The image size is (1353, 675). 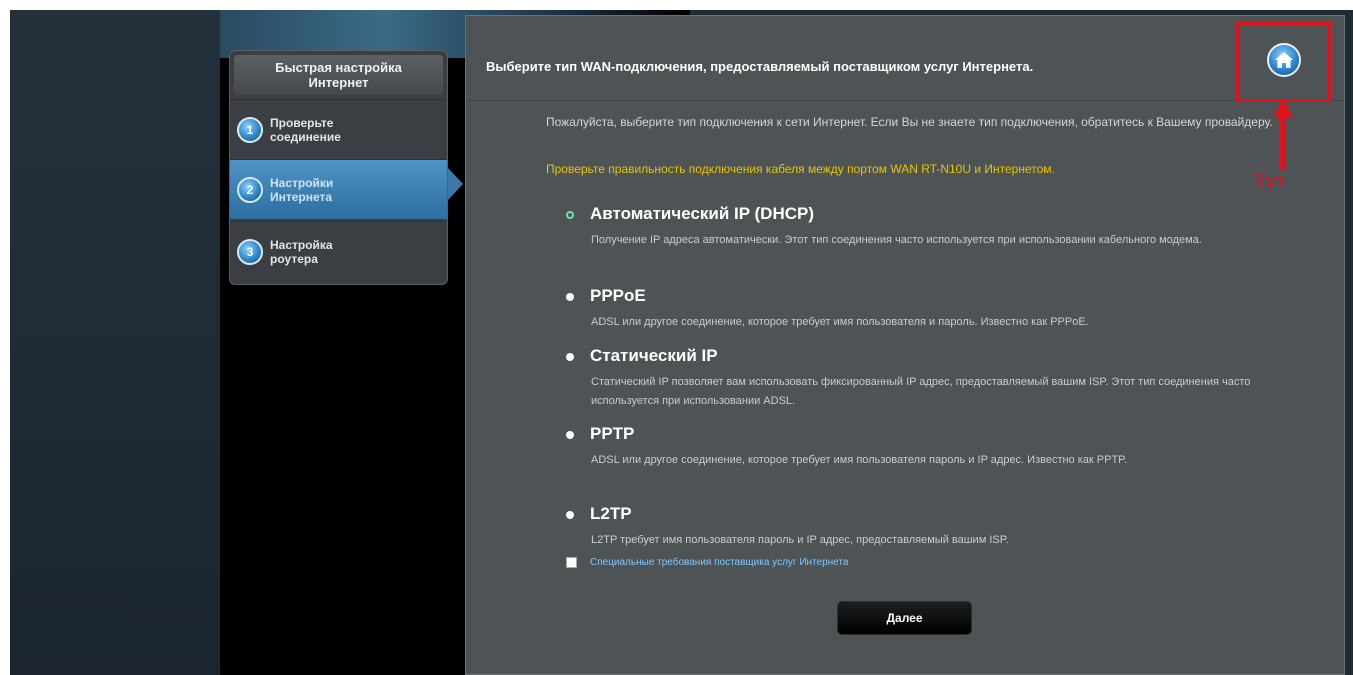 What do you see at coordinates (612, 433) in the screenshot?
I see `option-name: PPTP` at bounding box center [612, 433].